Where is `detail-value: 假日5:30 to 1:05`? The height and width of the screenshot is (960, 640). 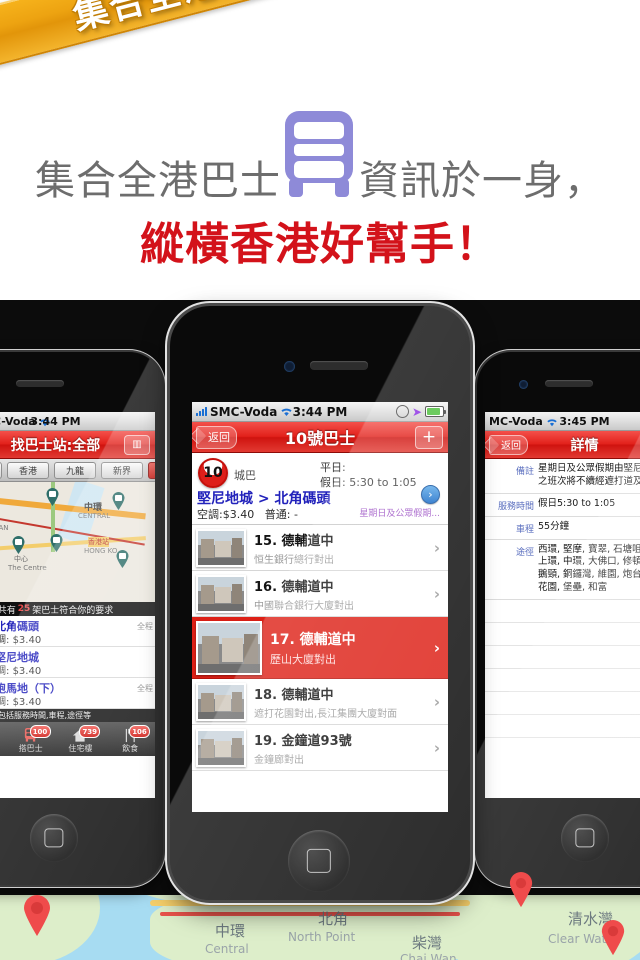 detail-value: 假日5:30 to 1:05 is located at coordinates (577, 503).